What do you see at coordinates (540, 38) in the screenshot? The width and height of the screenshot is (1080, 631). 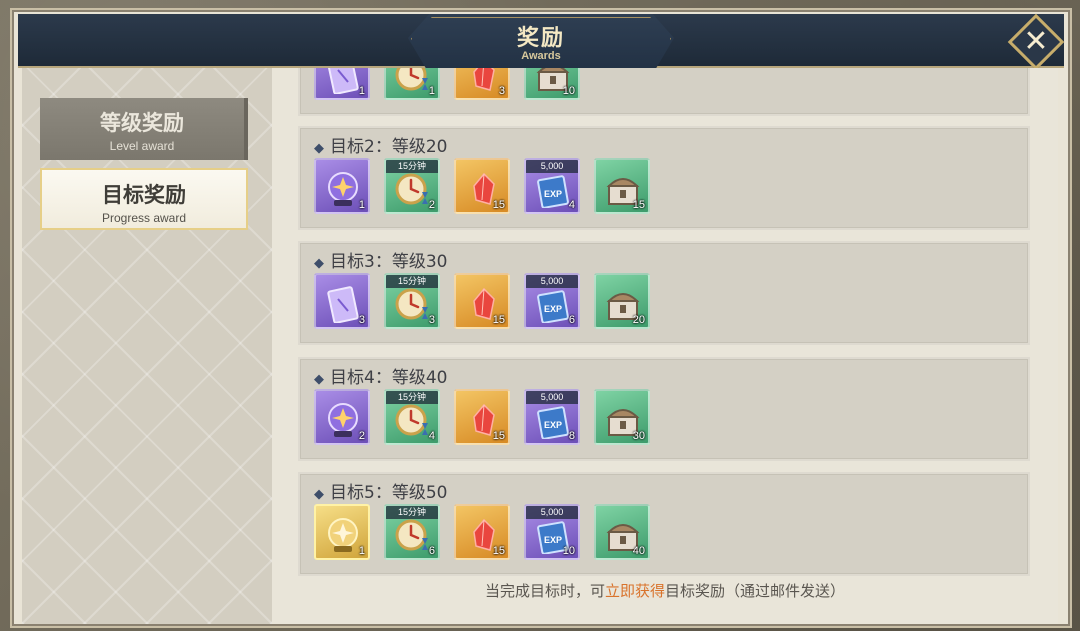 I see `dialog-title: 奖励` at bounding box center [540, 38].